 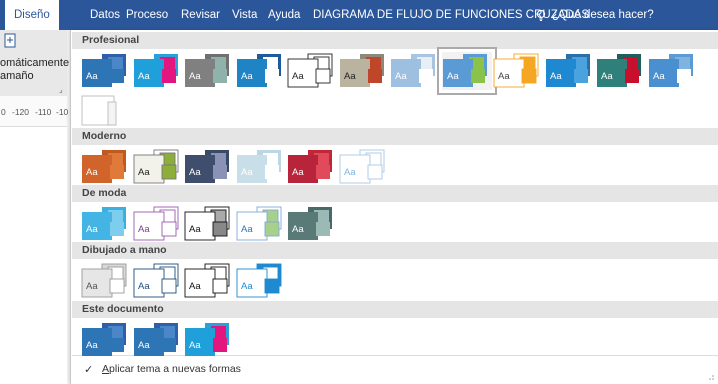 What do you see at coordinates (711, 377) in the screenshot?
I see `resize-grip-icon` at bounding box center [711, 377].